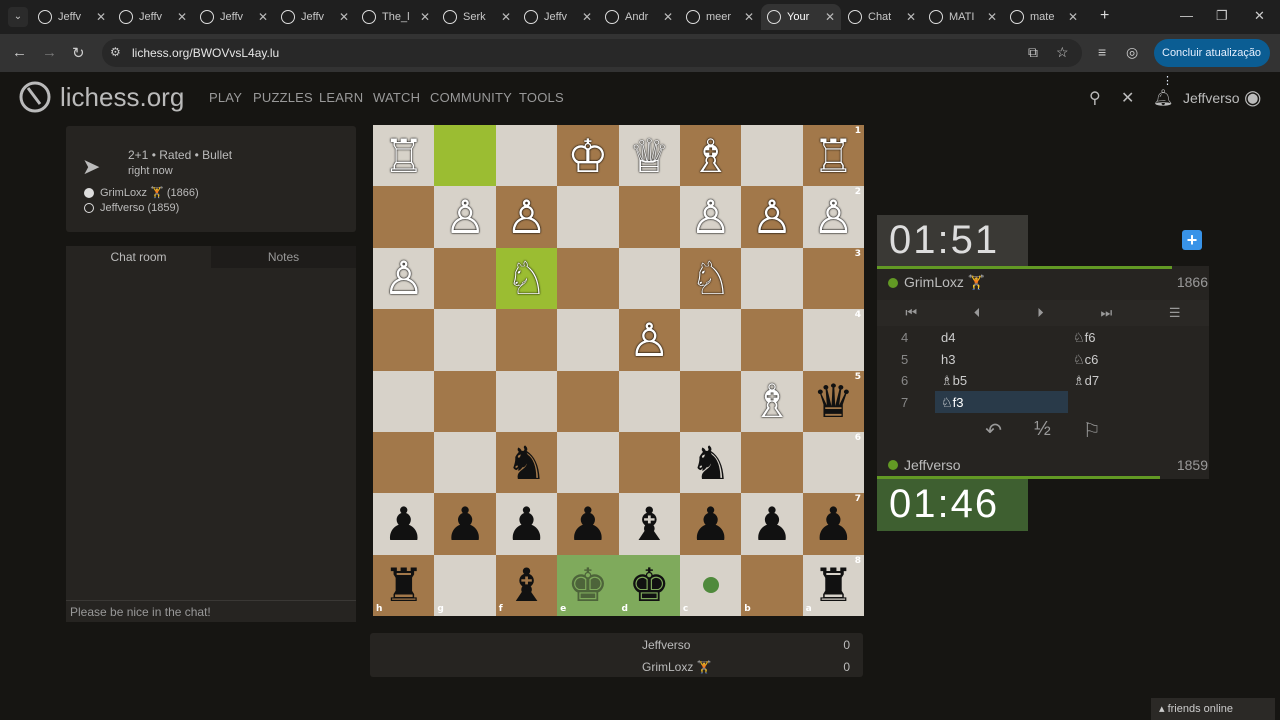 This screenshot has width=1280, height=720. What do you see at coordinates (833, 156) in the screenshot?
I see `board-square: ♖ 1` at bounding box center [833, 156].